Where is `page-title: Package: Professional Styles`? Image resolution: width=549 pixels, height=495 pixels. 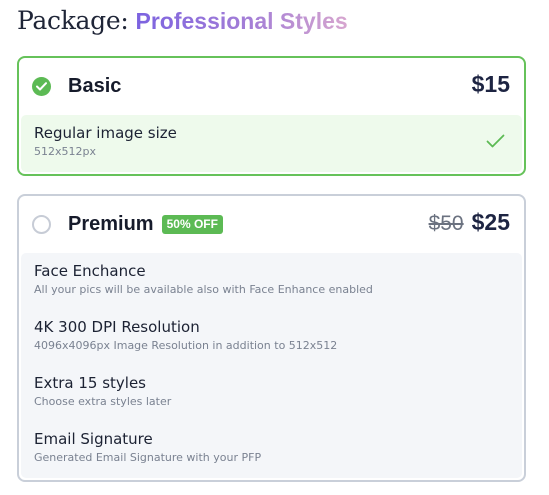 page-title: Package: Professional Styles is located at coordinates (182, 23).